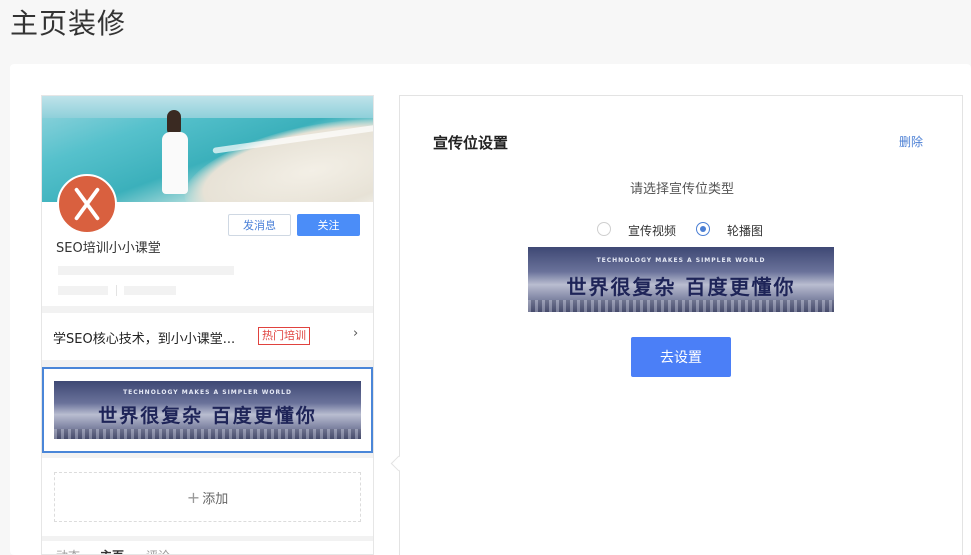 The height and width of the screenshot is (555, 971). I want to click on course-row: 学SEO核心技术，到小小课堂... 热门培训 ›, so click(207, 336).